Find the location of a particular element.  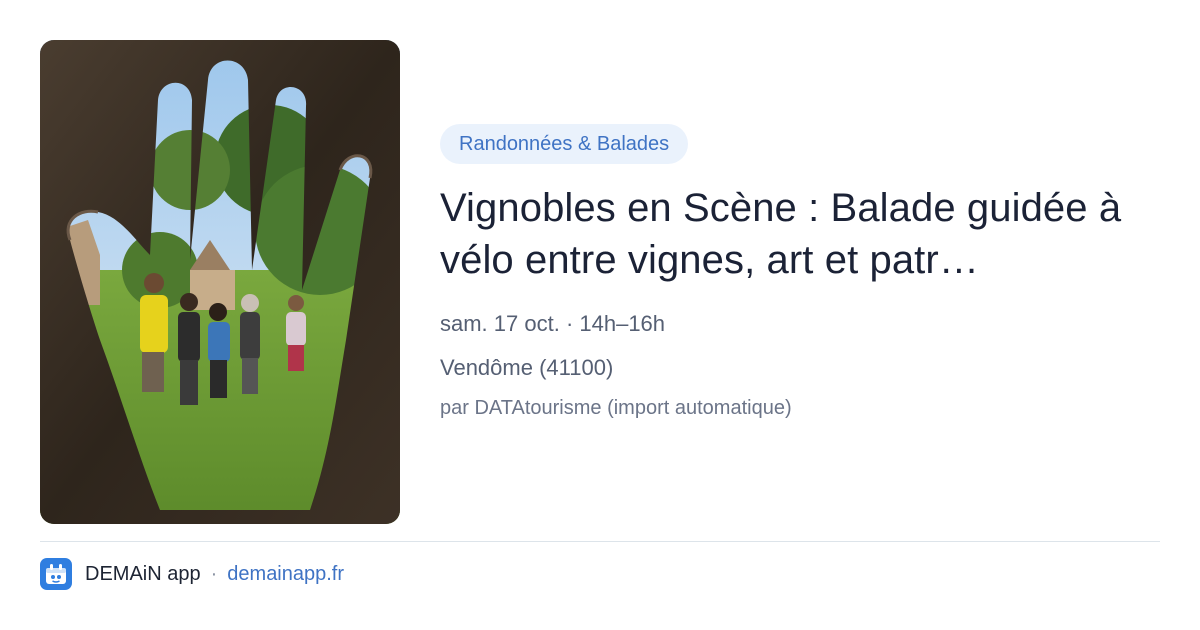

event-datetime: sam. 17 oct. · 14h–16h is located at coordinates (553, 323).